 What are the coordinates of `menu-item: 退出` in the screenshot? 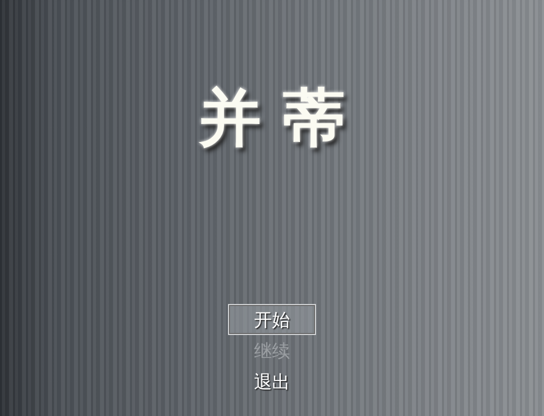 It's located at (272, 381).